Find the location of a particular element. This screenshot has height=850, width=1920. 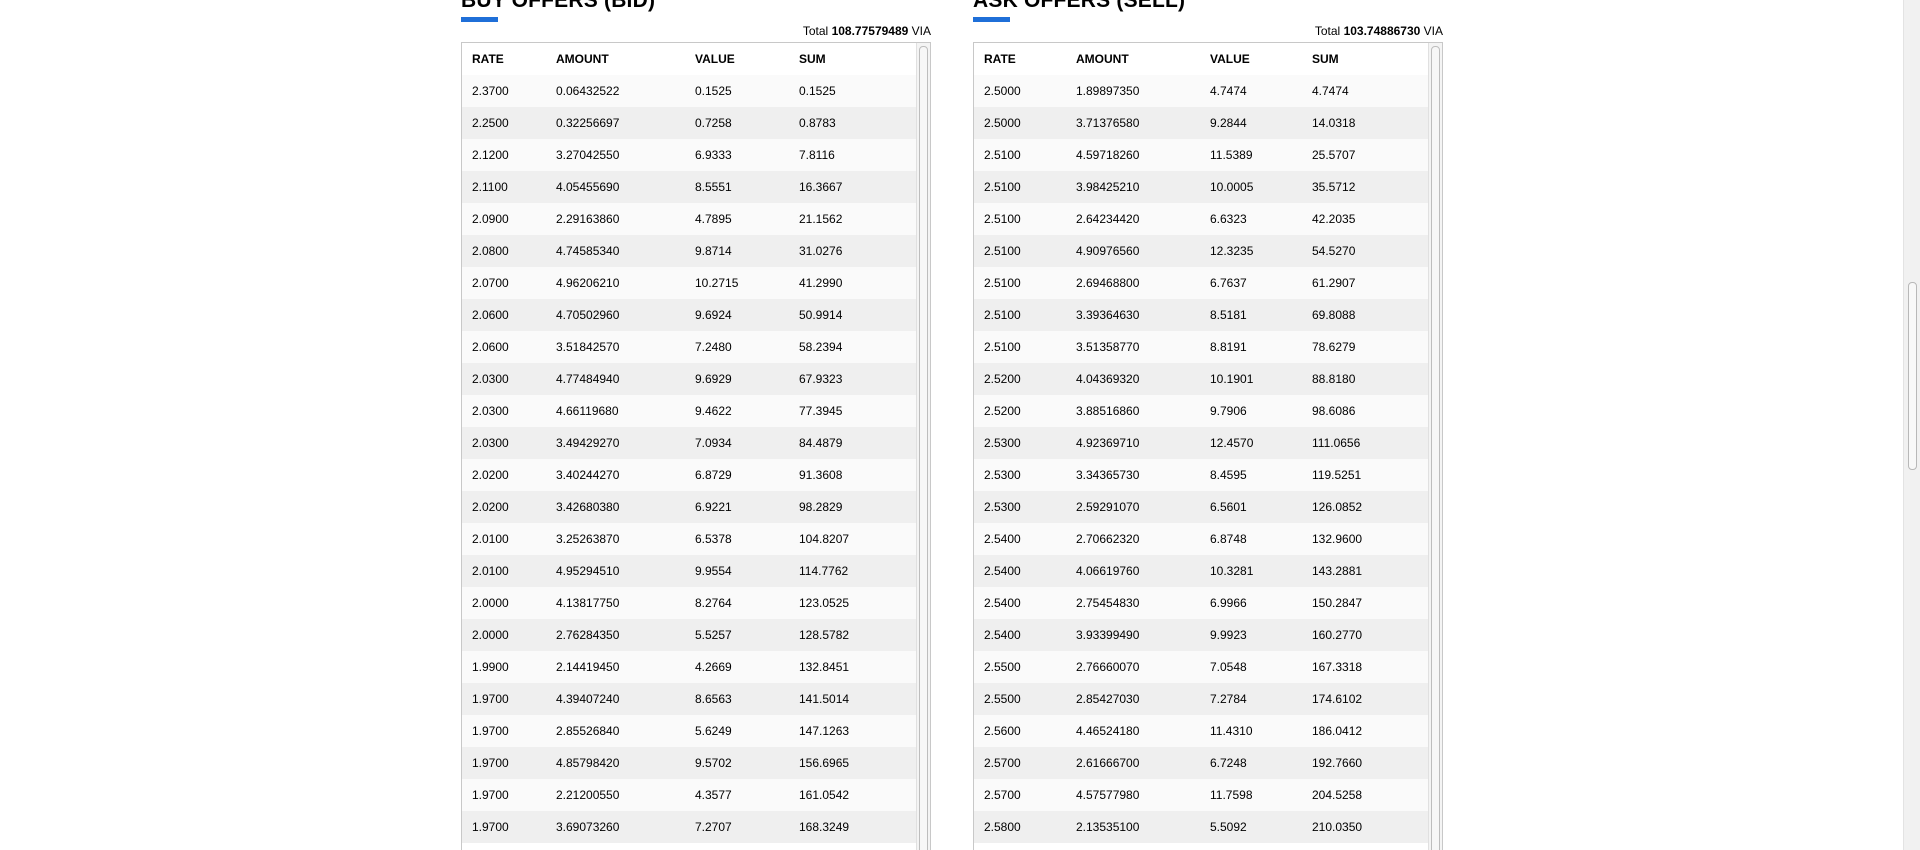

amount-cell: 3.34365730 is located at coordinates (1143, 475).